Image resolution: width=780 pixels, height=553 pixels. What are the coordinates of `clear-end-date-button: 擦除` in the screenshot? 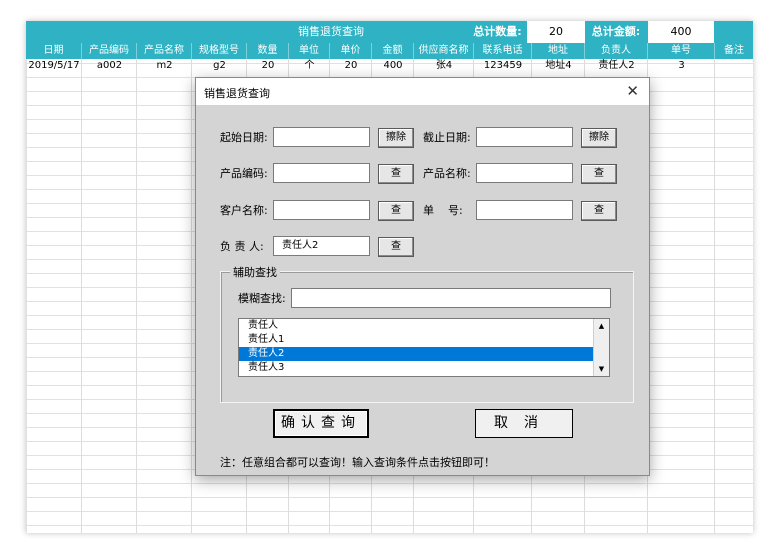 It's located at (599, 138).